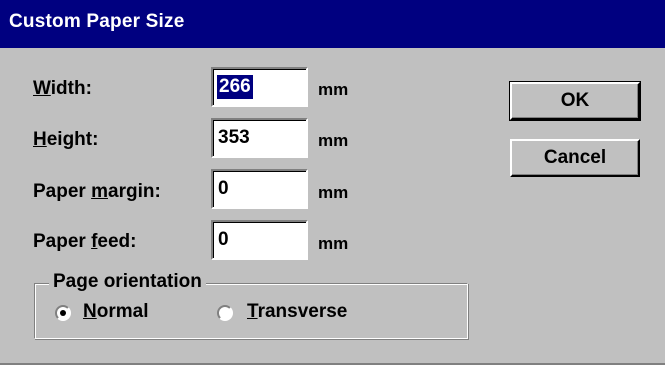 The image size is (665, 365). Describe the element at coordinates (332, 24) in the screenshot. I see `title-bar: Custom Paper Size` at that location.